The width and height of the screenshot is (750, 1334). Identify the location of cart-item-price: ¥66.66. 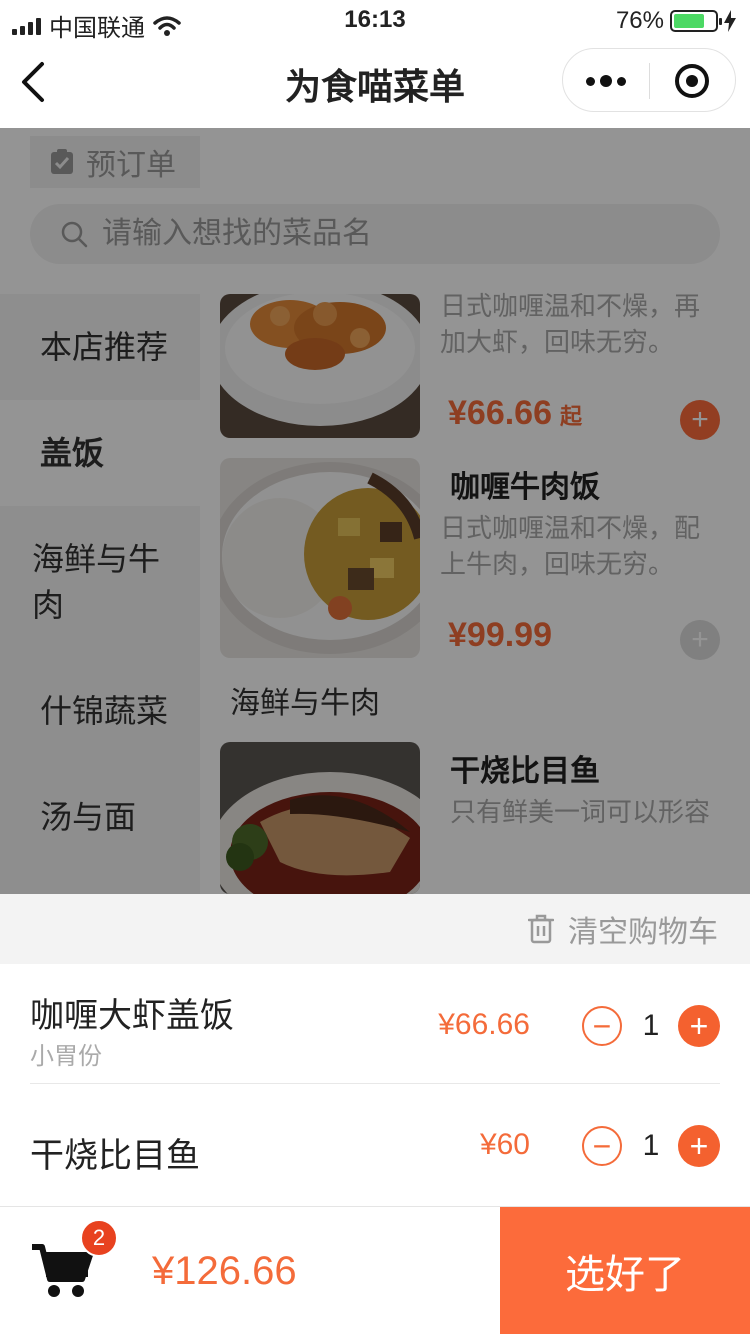
(484, 1024).